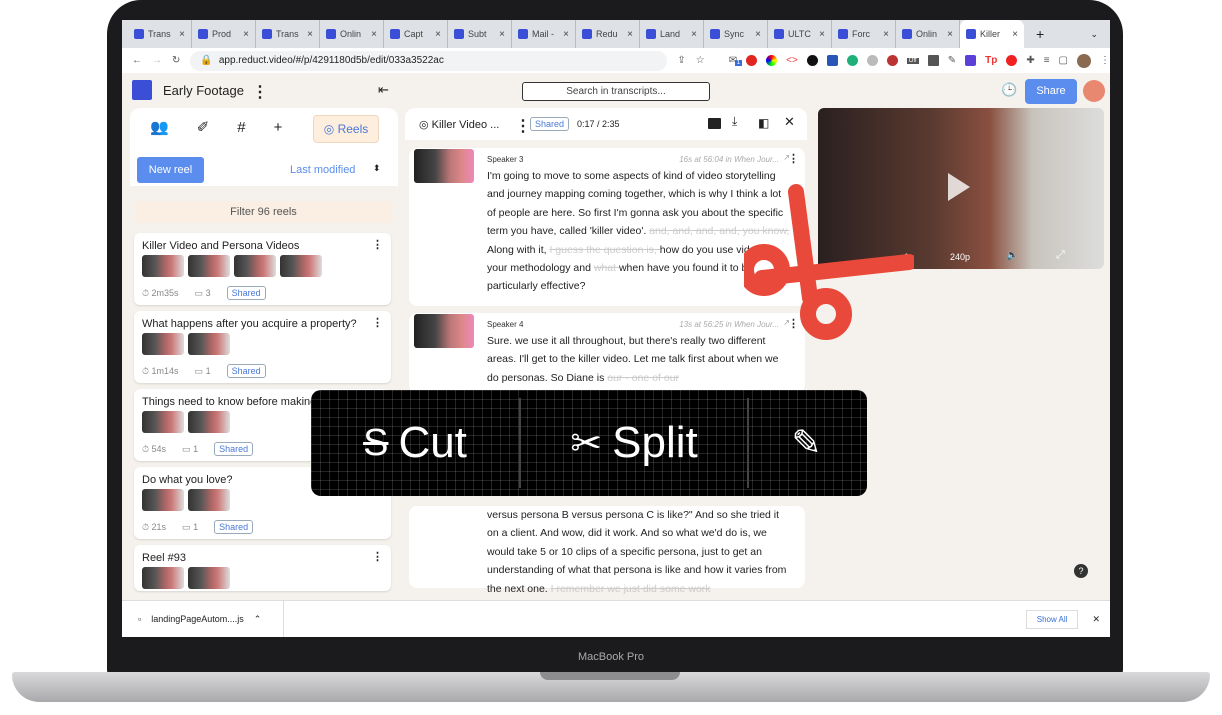 This screenshot has width=1222, height=715. What do you see at coordinates (789, 122) in the screenshot?
I see `close-icon: ✕` at bounding box center [789, 122].